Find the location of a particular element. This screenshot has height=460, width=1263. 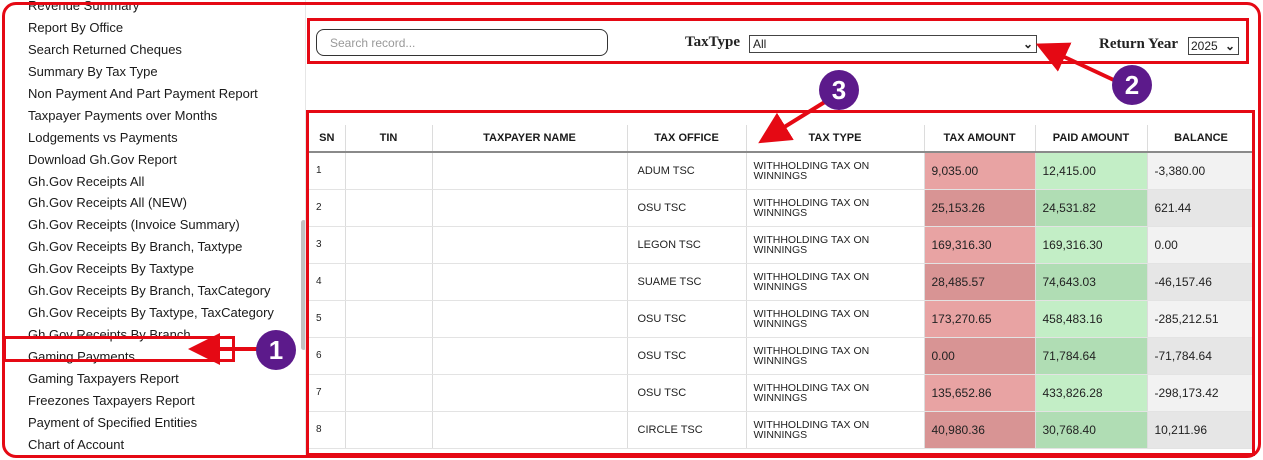

sidebar-item: Gh.Gov Receipts All (NEW) is located at coordinates (155, 203).